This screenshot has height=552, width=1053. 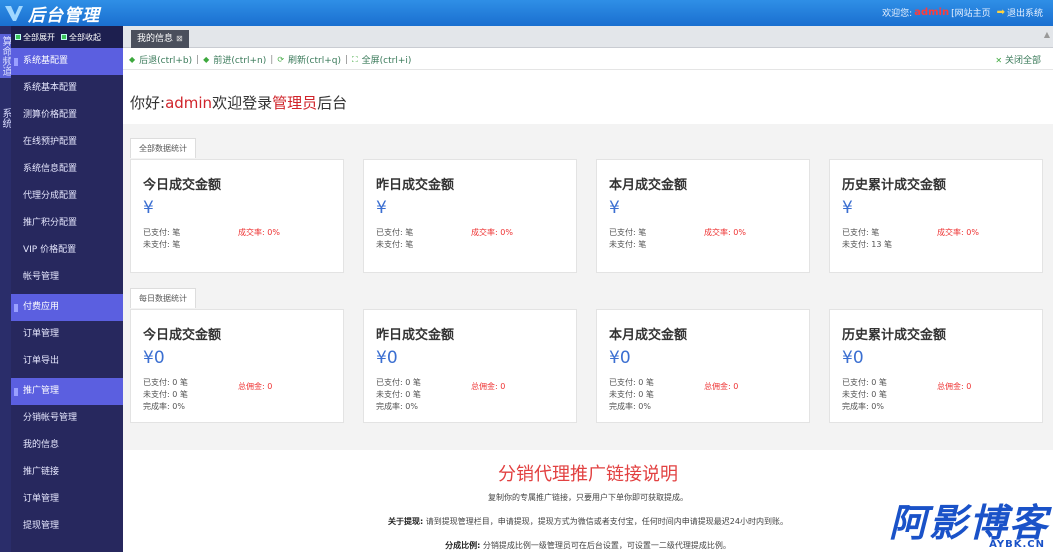 I want to click on stat-card: 本月成交金额 ¥ 已支付: 笔 未支付: 笔 成交率: 0%, so click(x=703, y=216).